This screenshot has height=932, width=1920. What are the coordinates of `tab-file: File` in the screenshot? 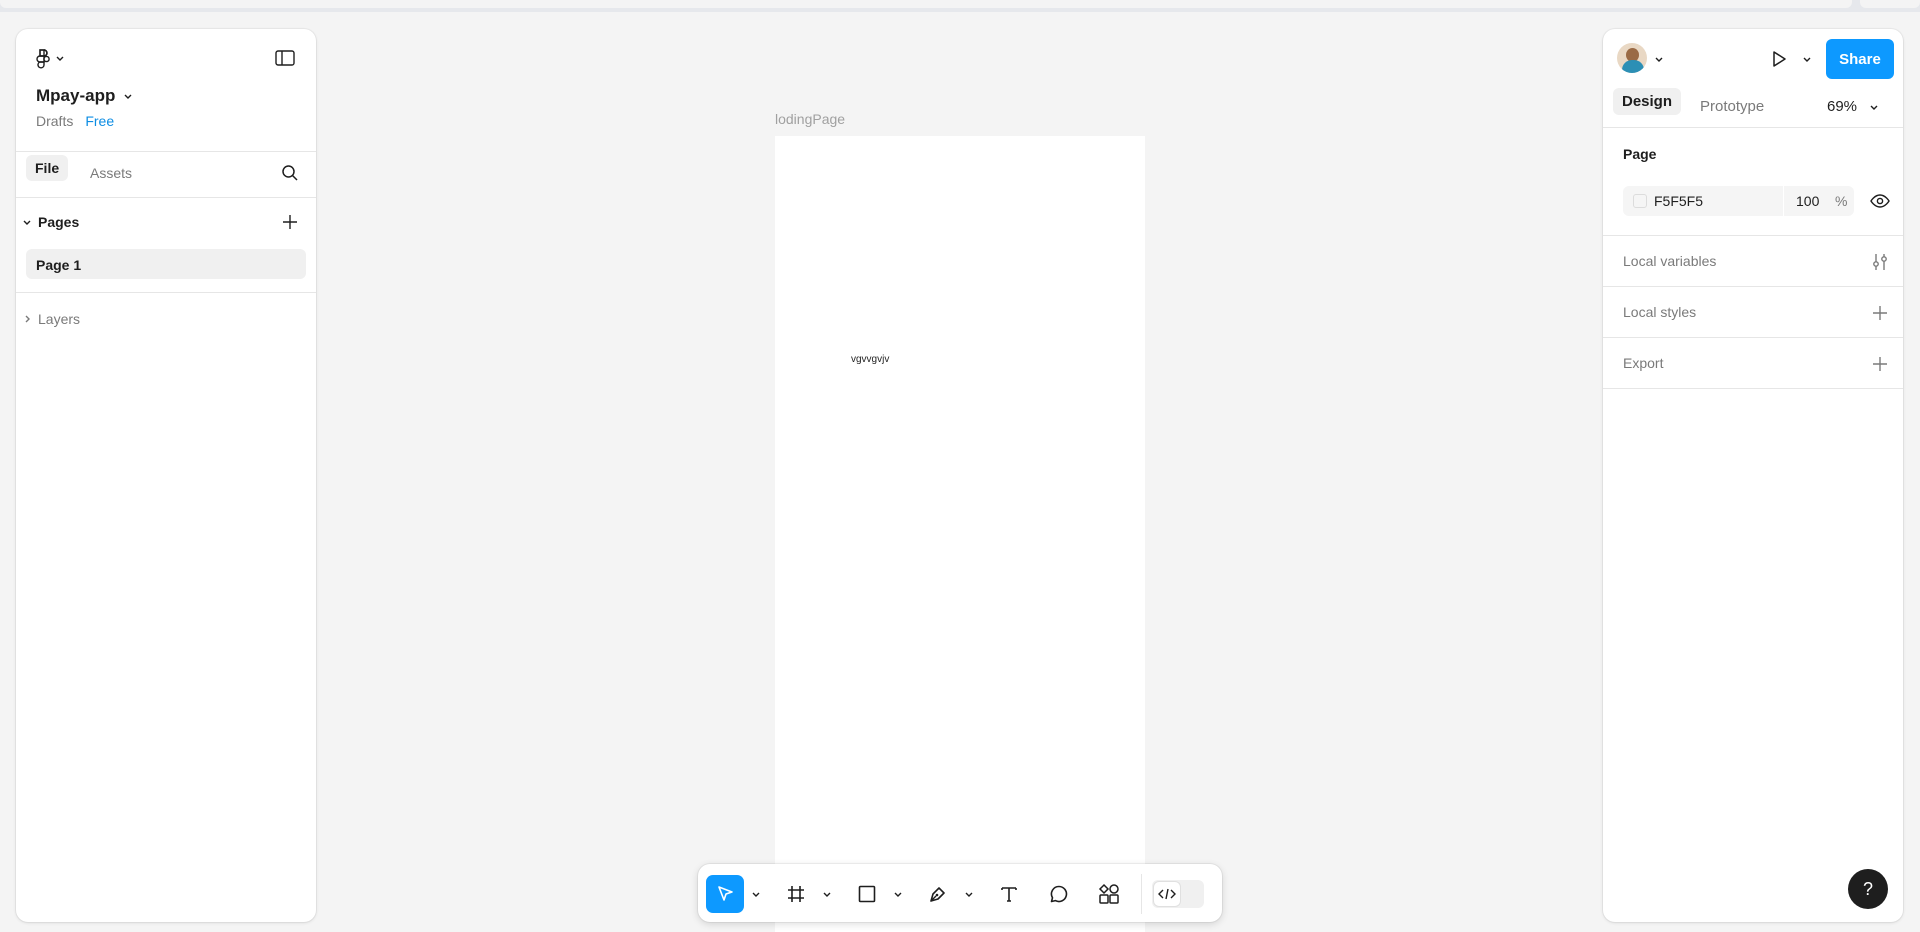 It's located at (47, 168).